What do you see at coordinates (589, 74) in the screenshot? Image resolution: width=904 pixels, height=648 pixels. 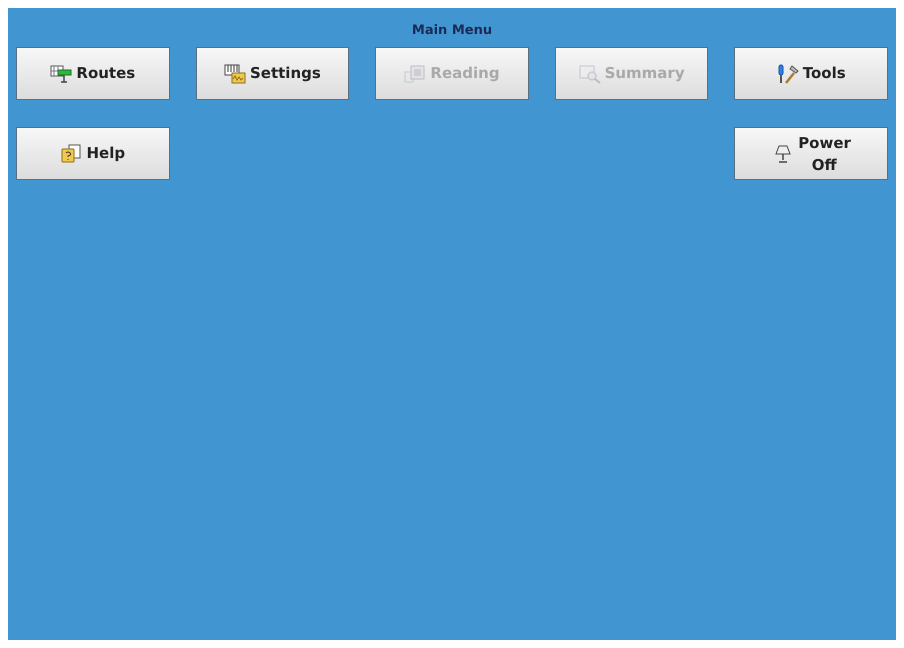 I see `magnifier-document-icon` at bounding box center [589, 74].